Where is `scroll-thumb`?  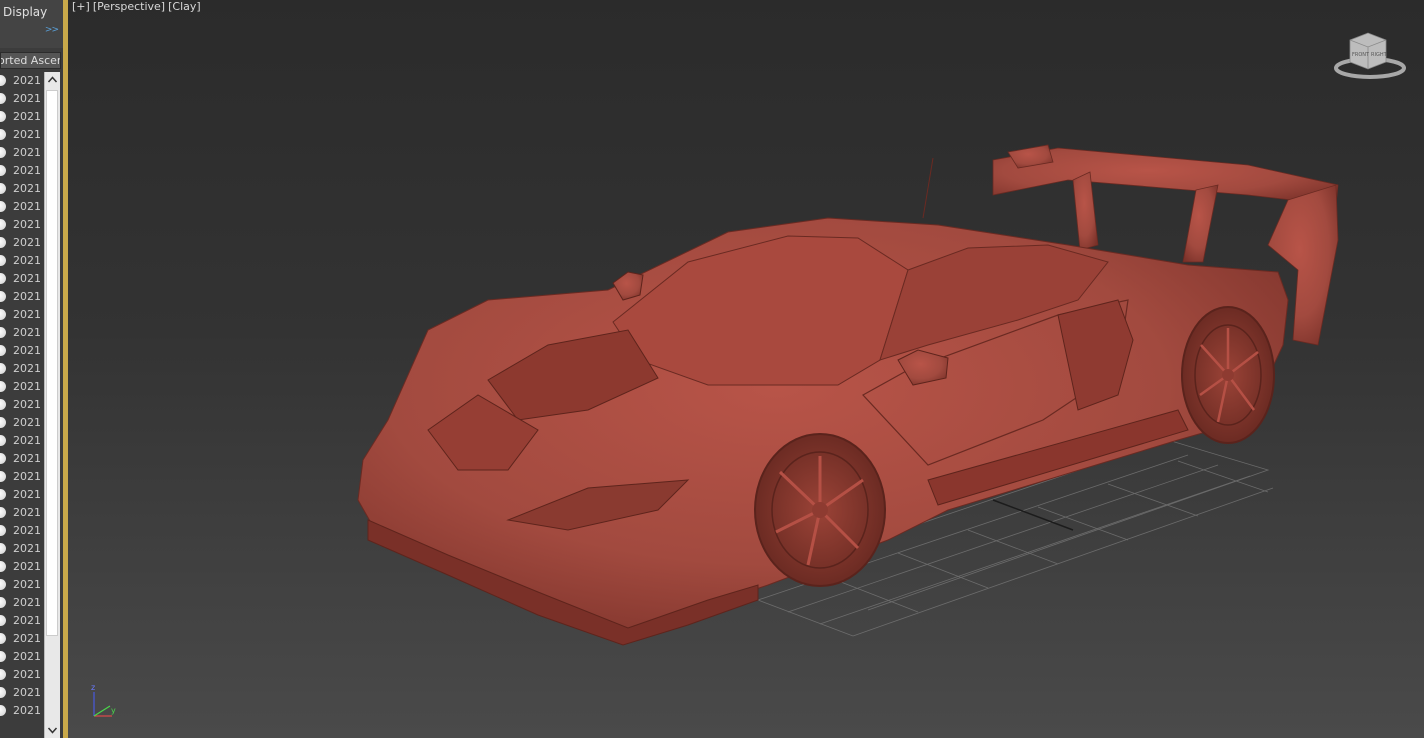
scroll-thumb is located at coordinates (52, 363).